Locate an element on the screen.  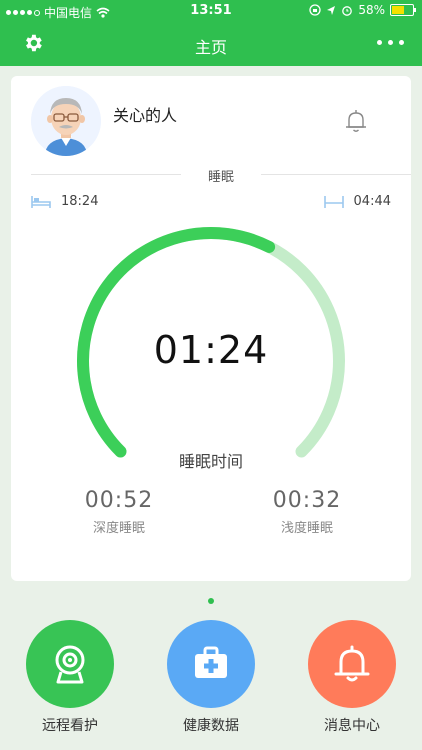
person-name: 关心的人 is located at coordinates (145, 115).